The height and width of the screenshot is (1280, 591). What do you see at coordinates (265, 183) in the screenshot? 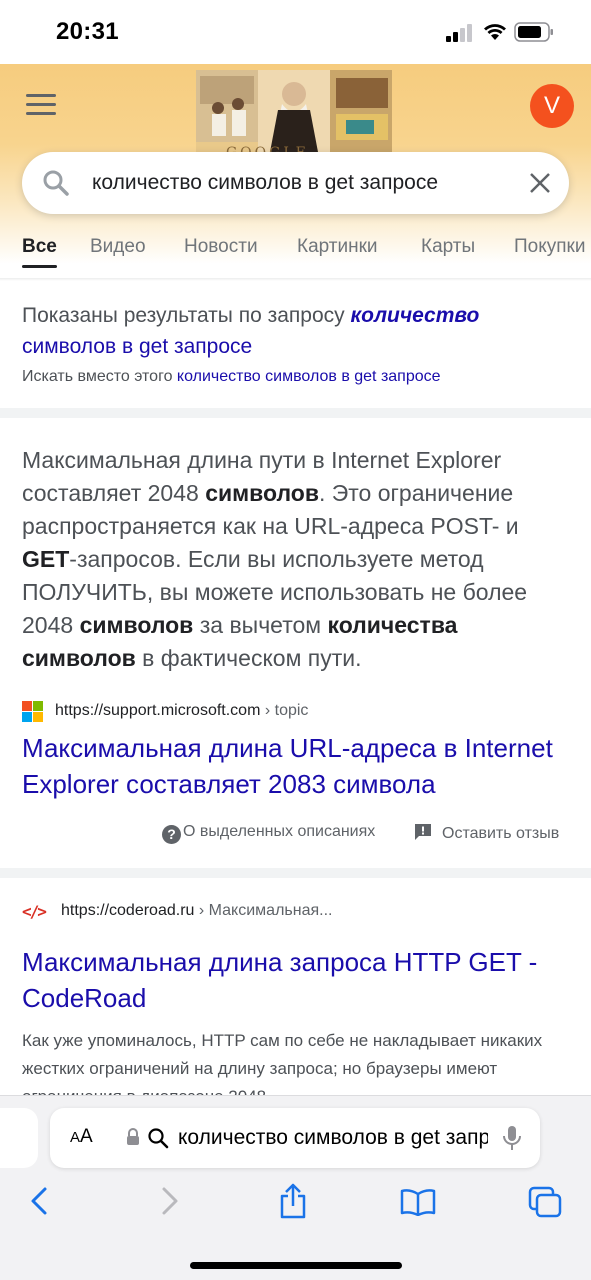
I see `search-input: количество символов в get запросе` at bounding box center [265, 183].